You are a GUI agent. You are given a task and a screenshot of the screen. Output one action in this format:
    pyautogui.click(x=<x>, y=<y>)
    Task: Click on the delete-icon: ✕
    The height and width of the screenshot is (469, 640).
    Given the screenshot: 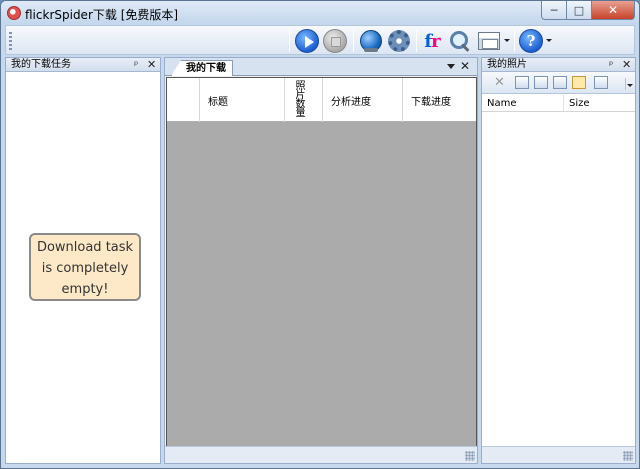 What is the action you would take?
    pyautogui.click(x=499, y=82)
    